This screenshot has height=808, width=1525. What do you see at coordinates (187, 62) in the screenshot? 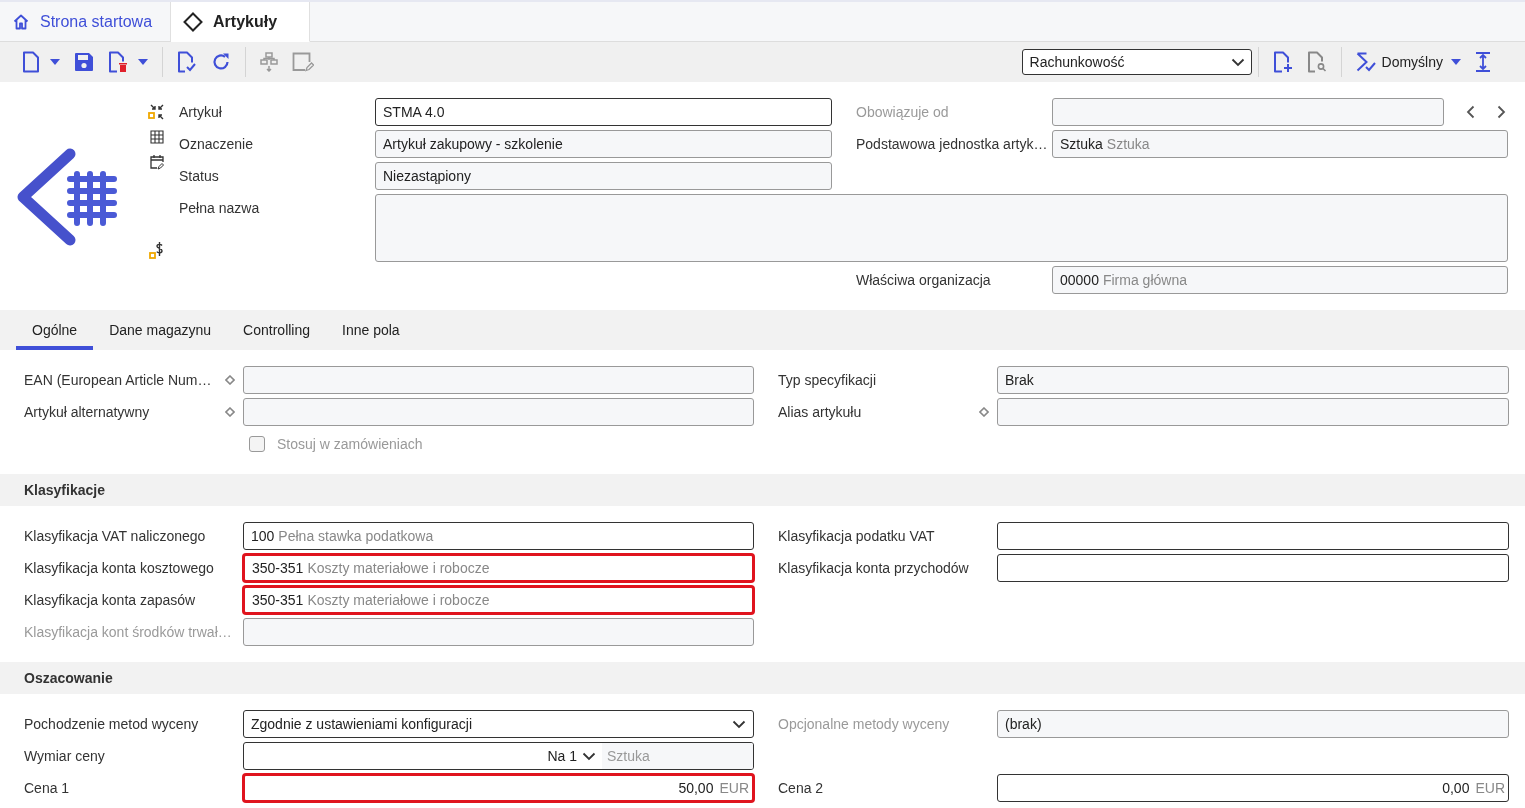
I see `document-check-icon` at bounding box center [187, 62].